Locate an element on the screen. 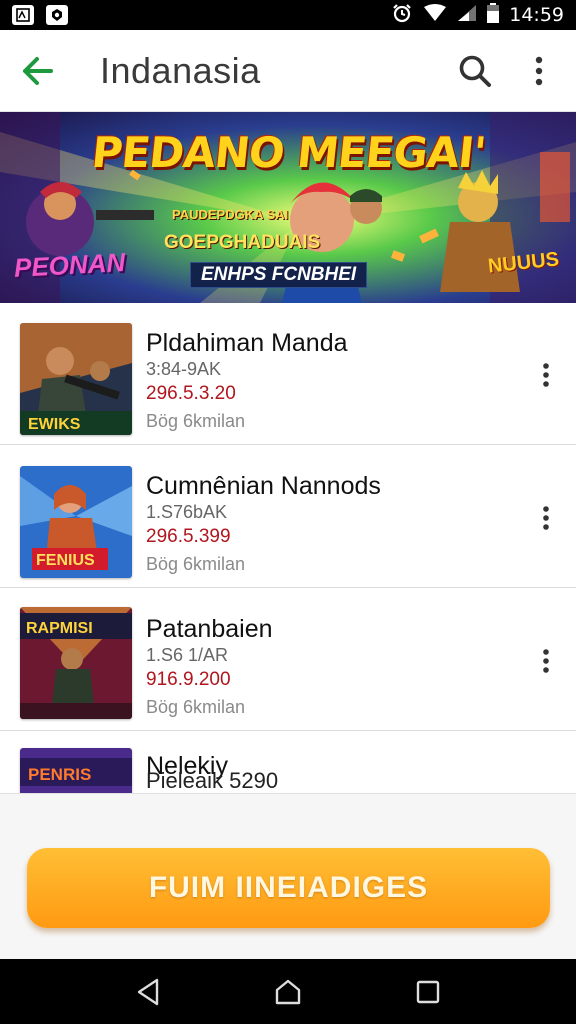 The height and width of the screenshot is (1024, 576). primary-action-label: FUIM IINEIADIGES is located at coordinates (288, 887).